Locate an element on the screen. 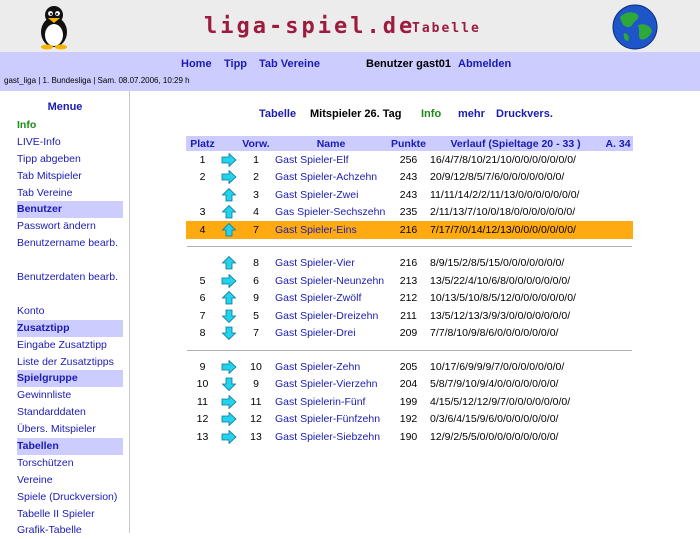  menu-item-tipp-abgeben: Tipp abgeben is located at coordinates (70, 159).